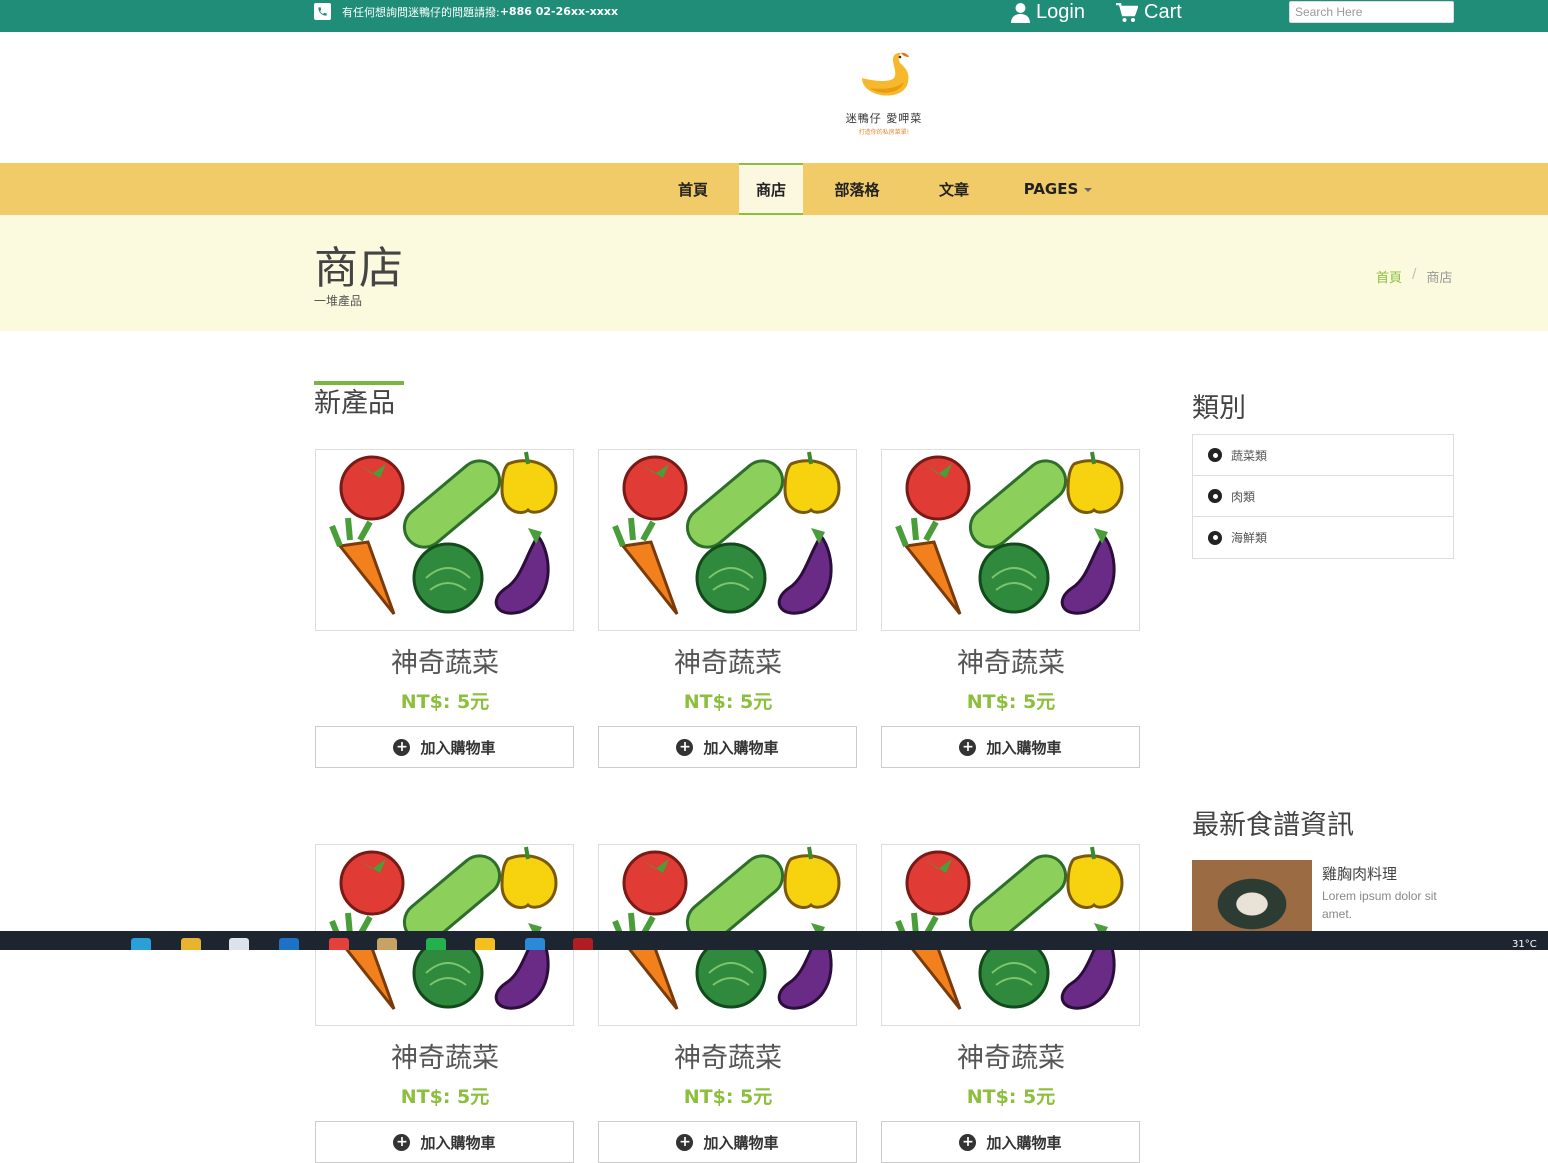 The image size is (1548, 1163). What do you see at coordinates (1020, 13) in the screenshot?
I see `user-icon` at bounding box center [1020, 13].